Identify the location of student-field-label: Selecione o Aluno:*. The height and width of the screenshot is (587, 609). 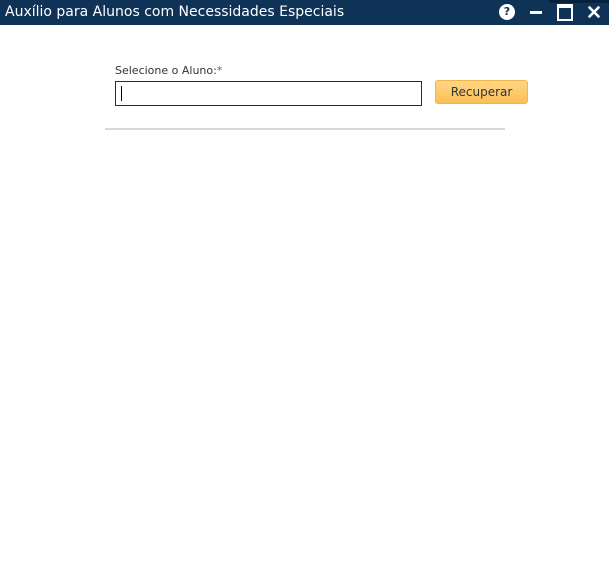
(168, 70).